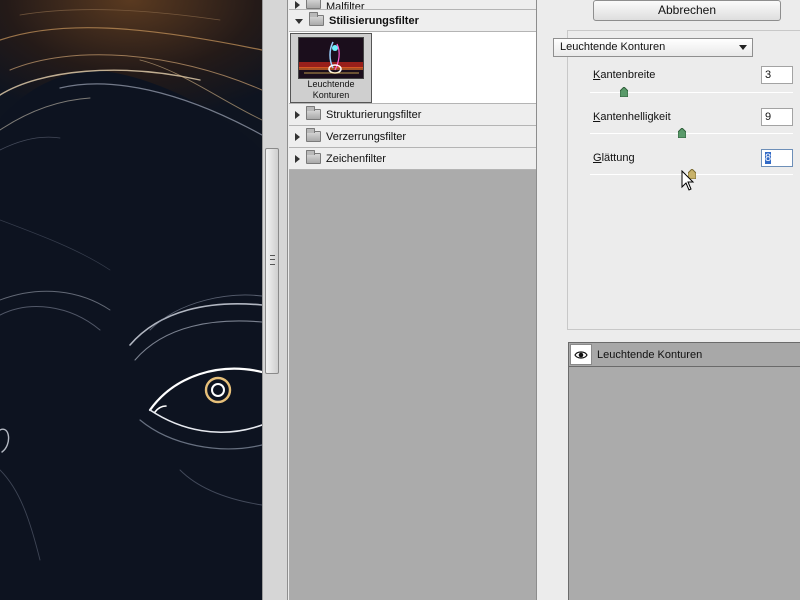  I want to click on filter-select-value: Leuchtende Konturen, so click(613, 47).